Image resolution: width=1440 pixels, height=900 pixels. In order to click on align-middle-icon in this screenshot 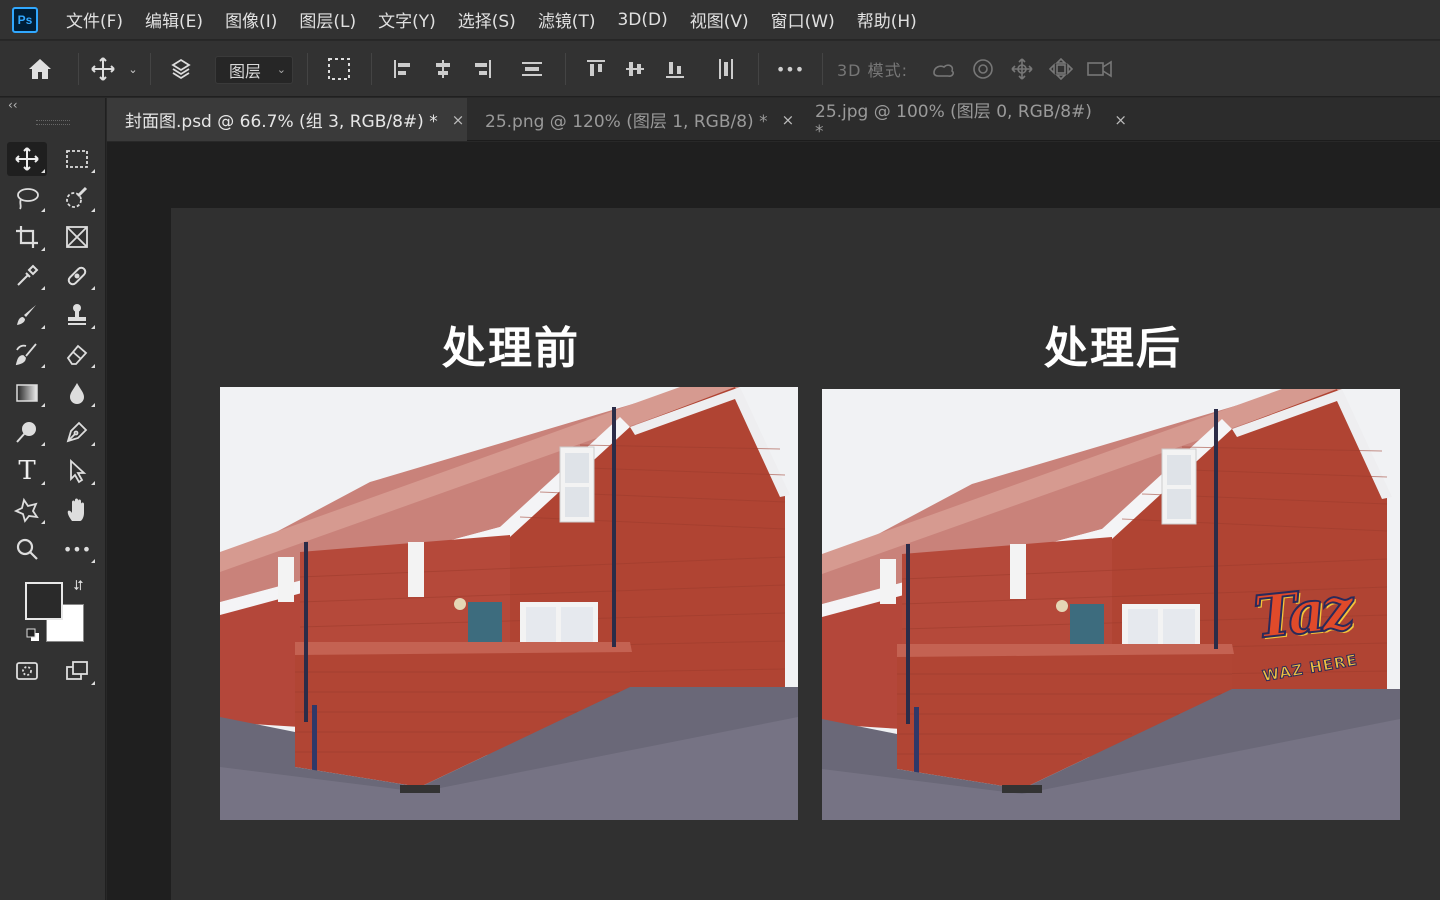, I will do `click(635, 69)`.